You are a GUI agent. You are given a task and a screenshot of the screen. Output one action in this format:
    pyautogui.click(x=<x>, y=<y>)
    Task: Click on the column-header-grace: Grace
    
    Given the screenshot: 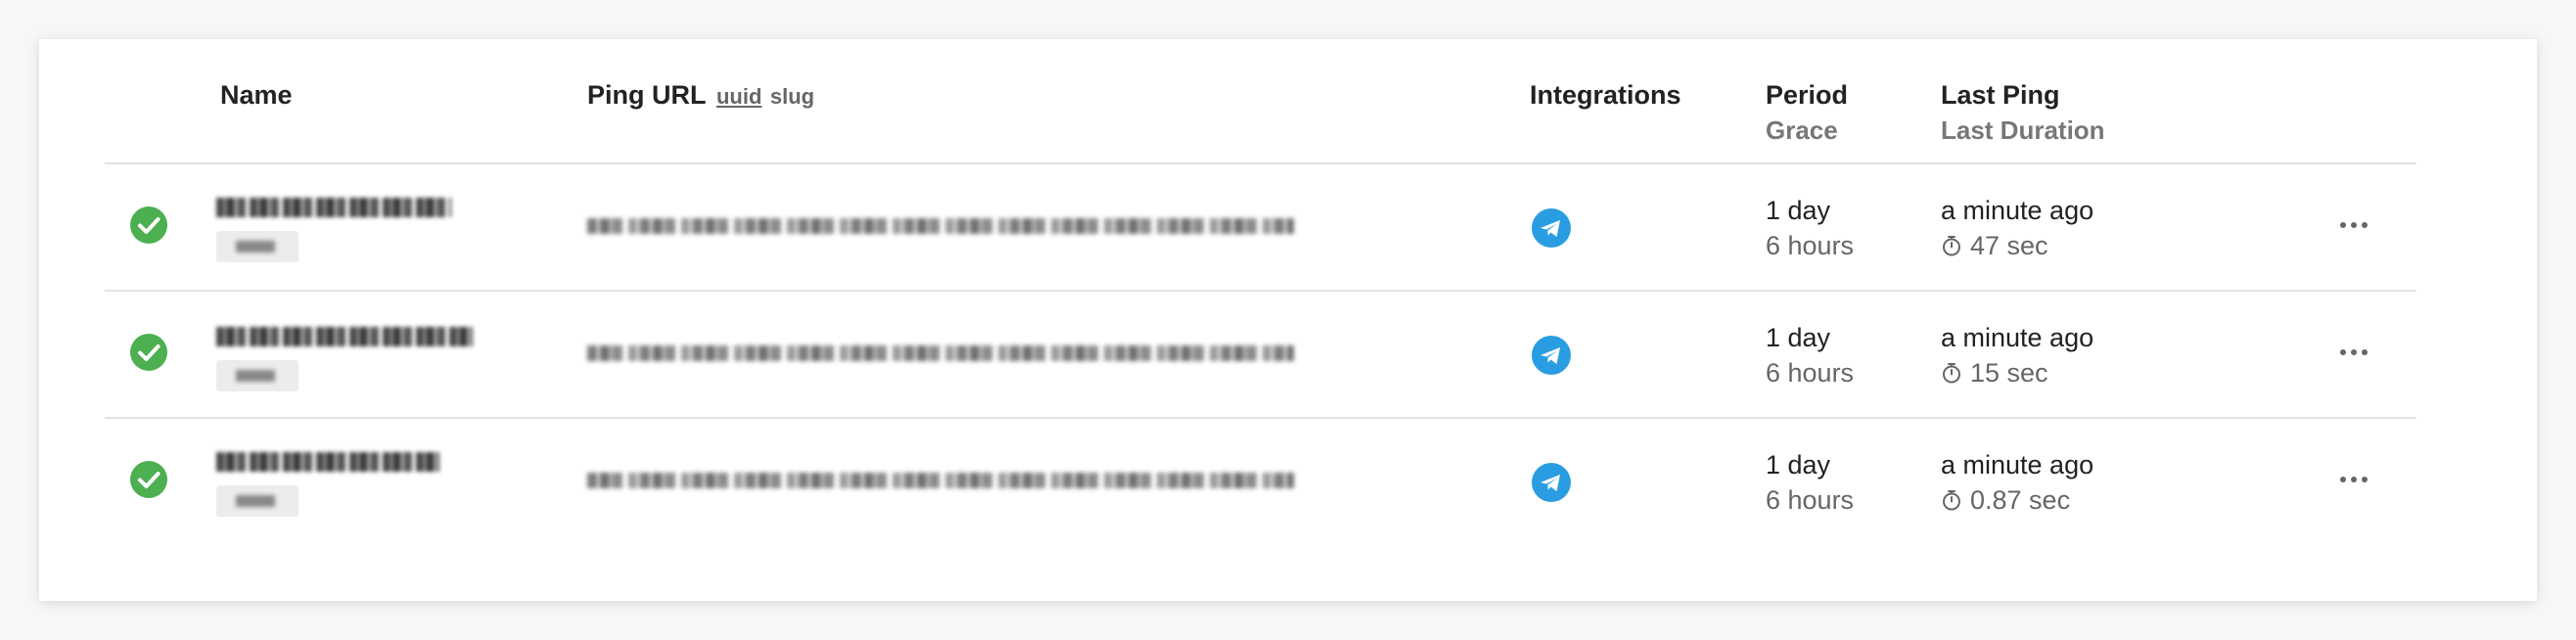 What is the action you would take?
    pyautogui.click(x=1802, y=130)
    